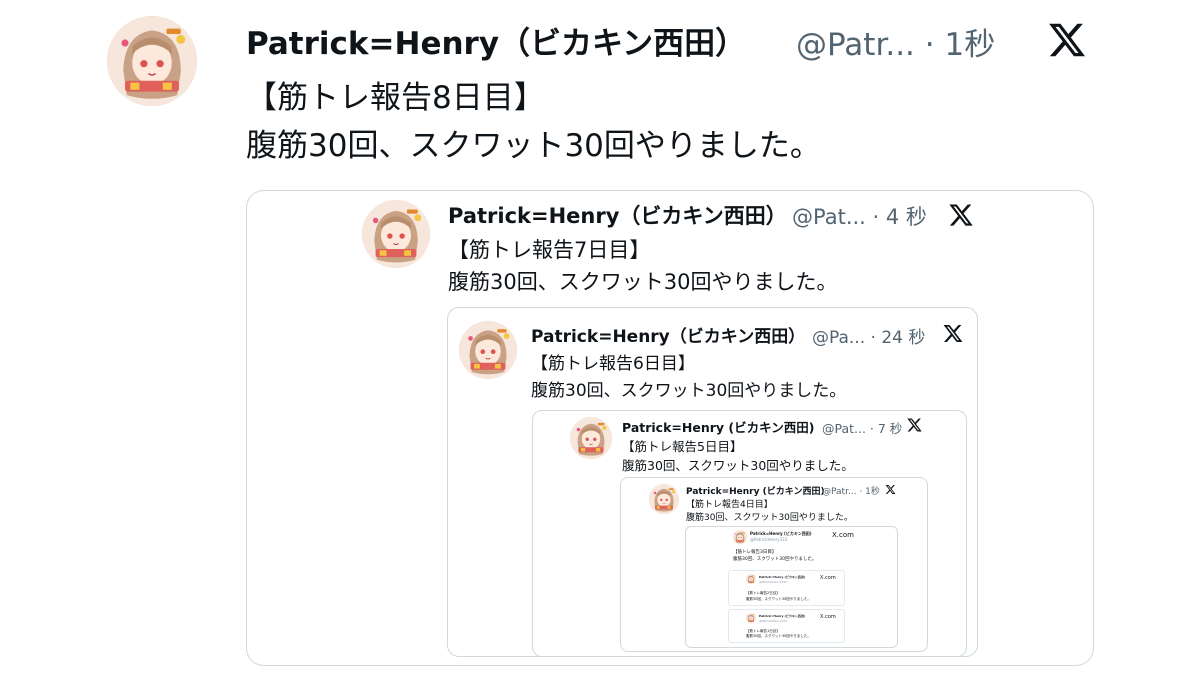 The image size is (1200, 675). Describe the element at coordinates (895, 41) in the screenshot. I see `author-handle-time: @Patr... · 1秒` at that location.